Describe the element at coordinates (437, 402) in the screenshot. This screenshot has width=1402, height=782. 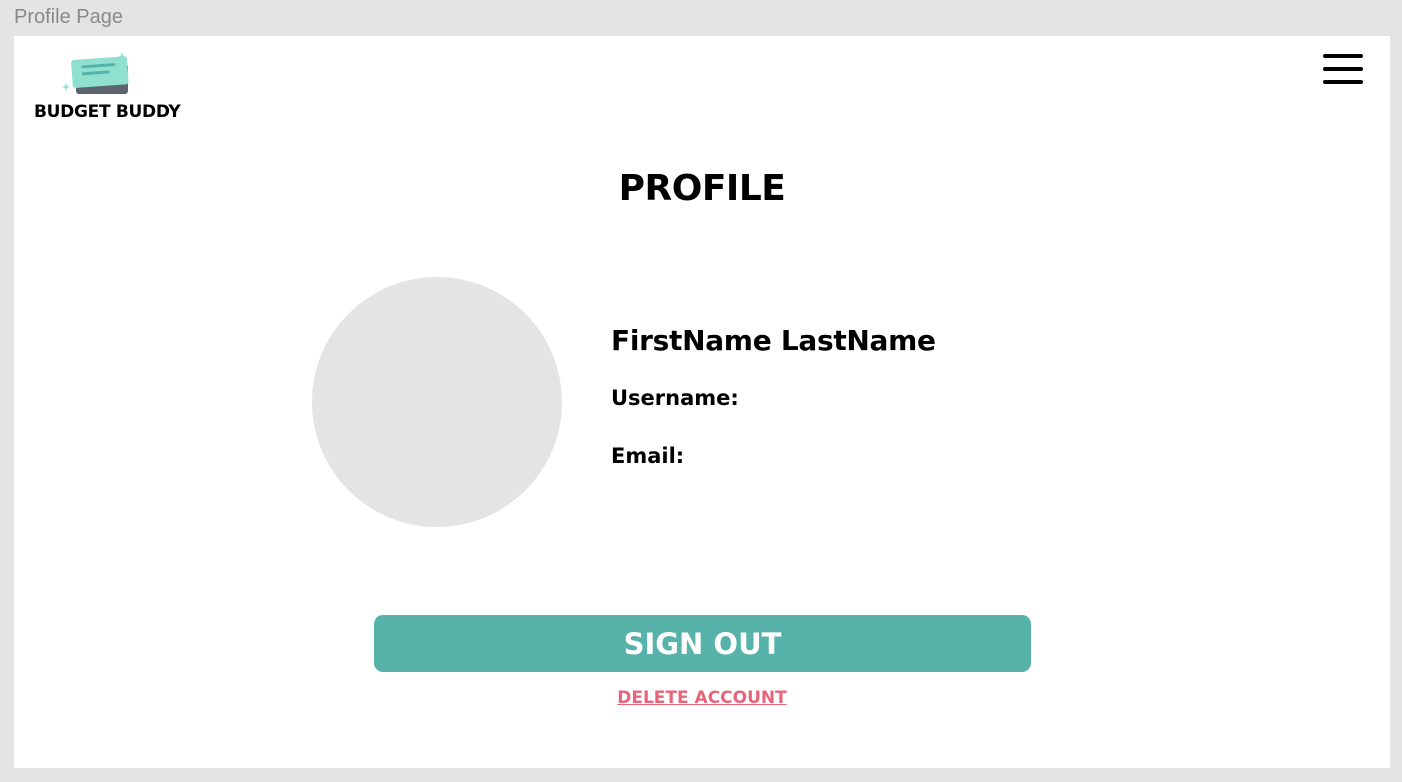
I see `avatar` at that location.